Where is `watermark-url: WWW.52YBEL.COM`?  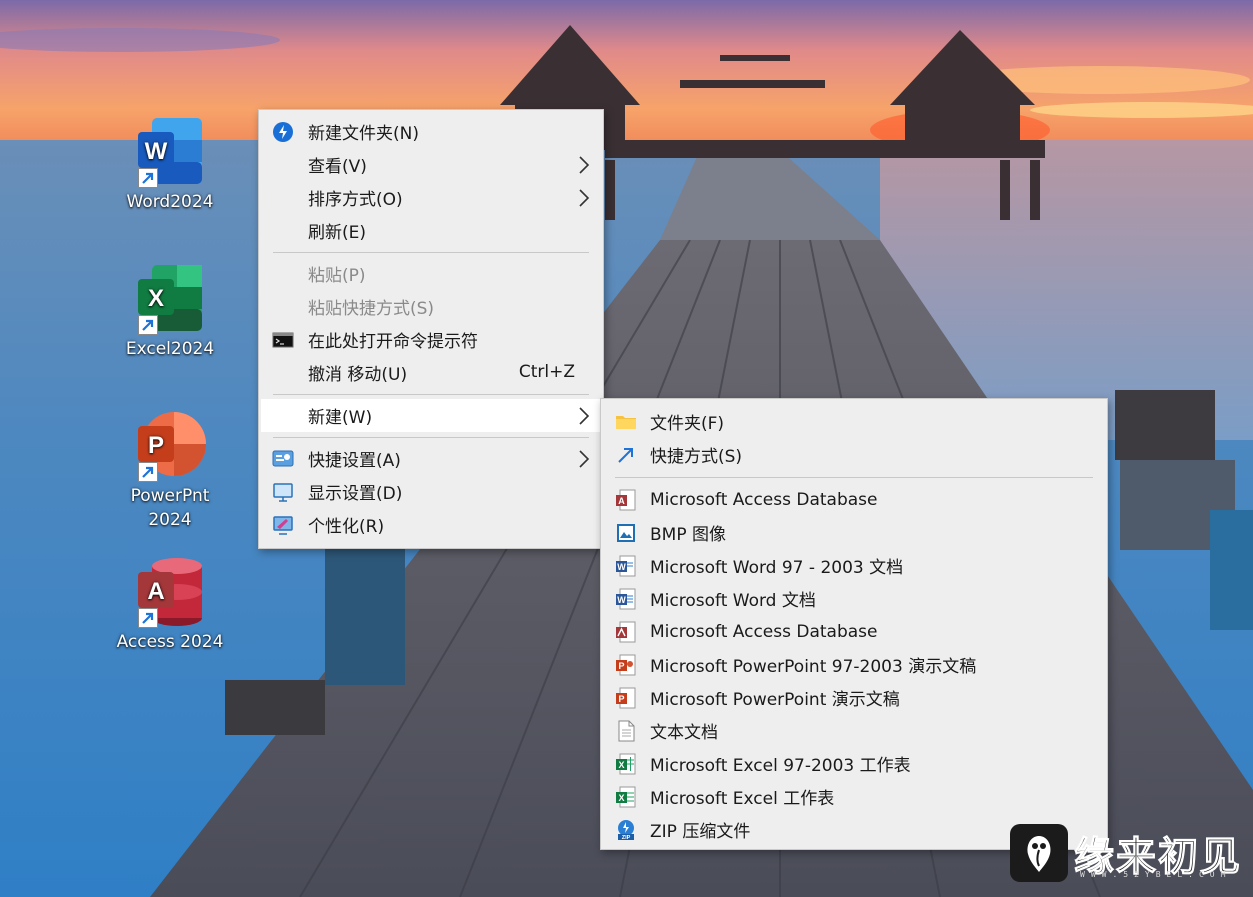 watermark-url: WWW.52YBEL.COM is located at coordinates (1156, 874).